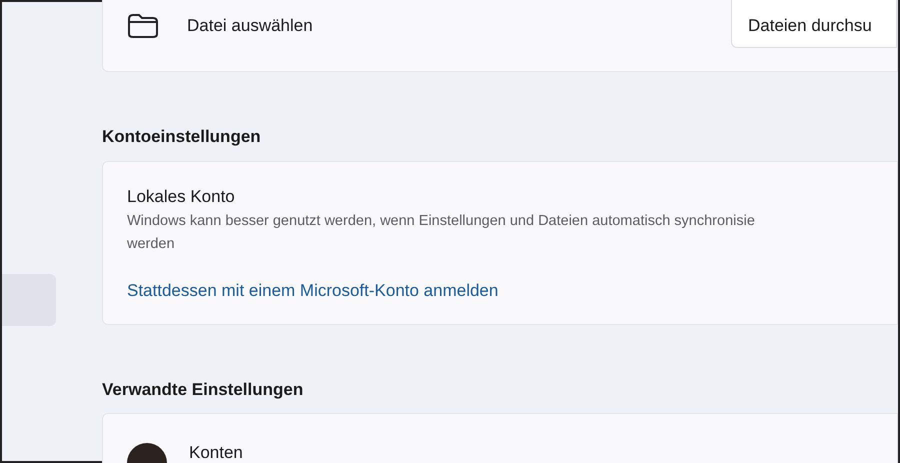 This screenshot has width=900, height=463. What do you see at coordinates (216, 452) in the screenshot?
I see `related-item-label: Konten` at bounding box center [216, 452].